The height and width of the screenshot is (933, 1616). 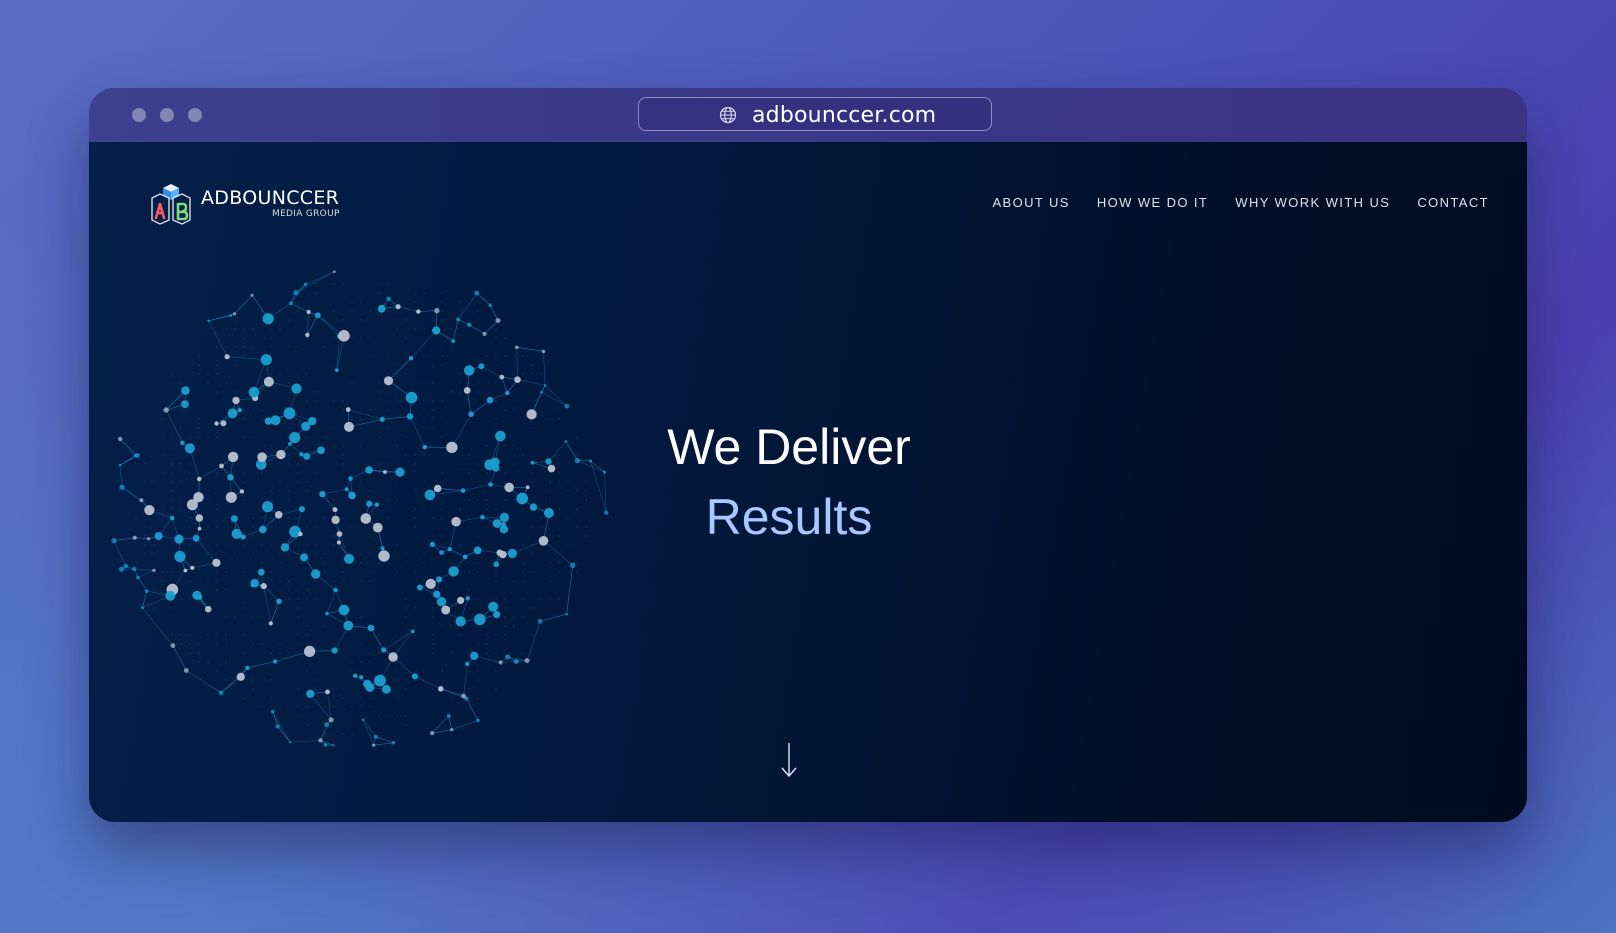 I want to click on nav-why-work-with-us: WHY WORK WITH US, so click(x=1312, y=202).